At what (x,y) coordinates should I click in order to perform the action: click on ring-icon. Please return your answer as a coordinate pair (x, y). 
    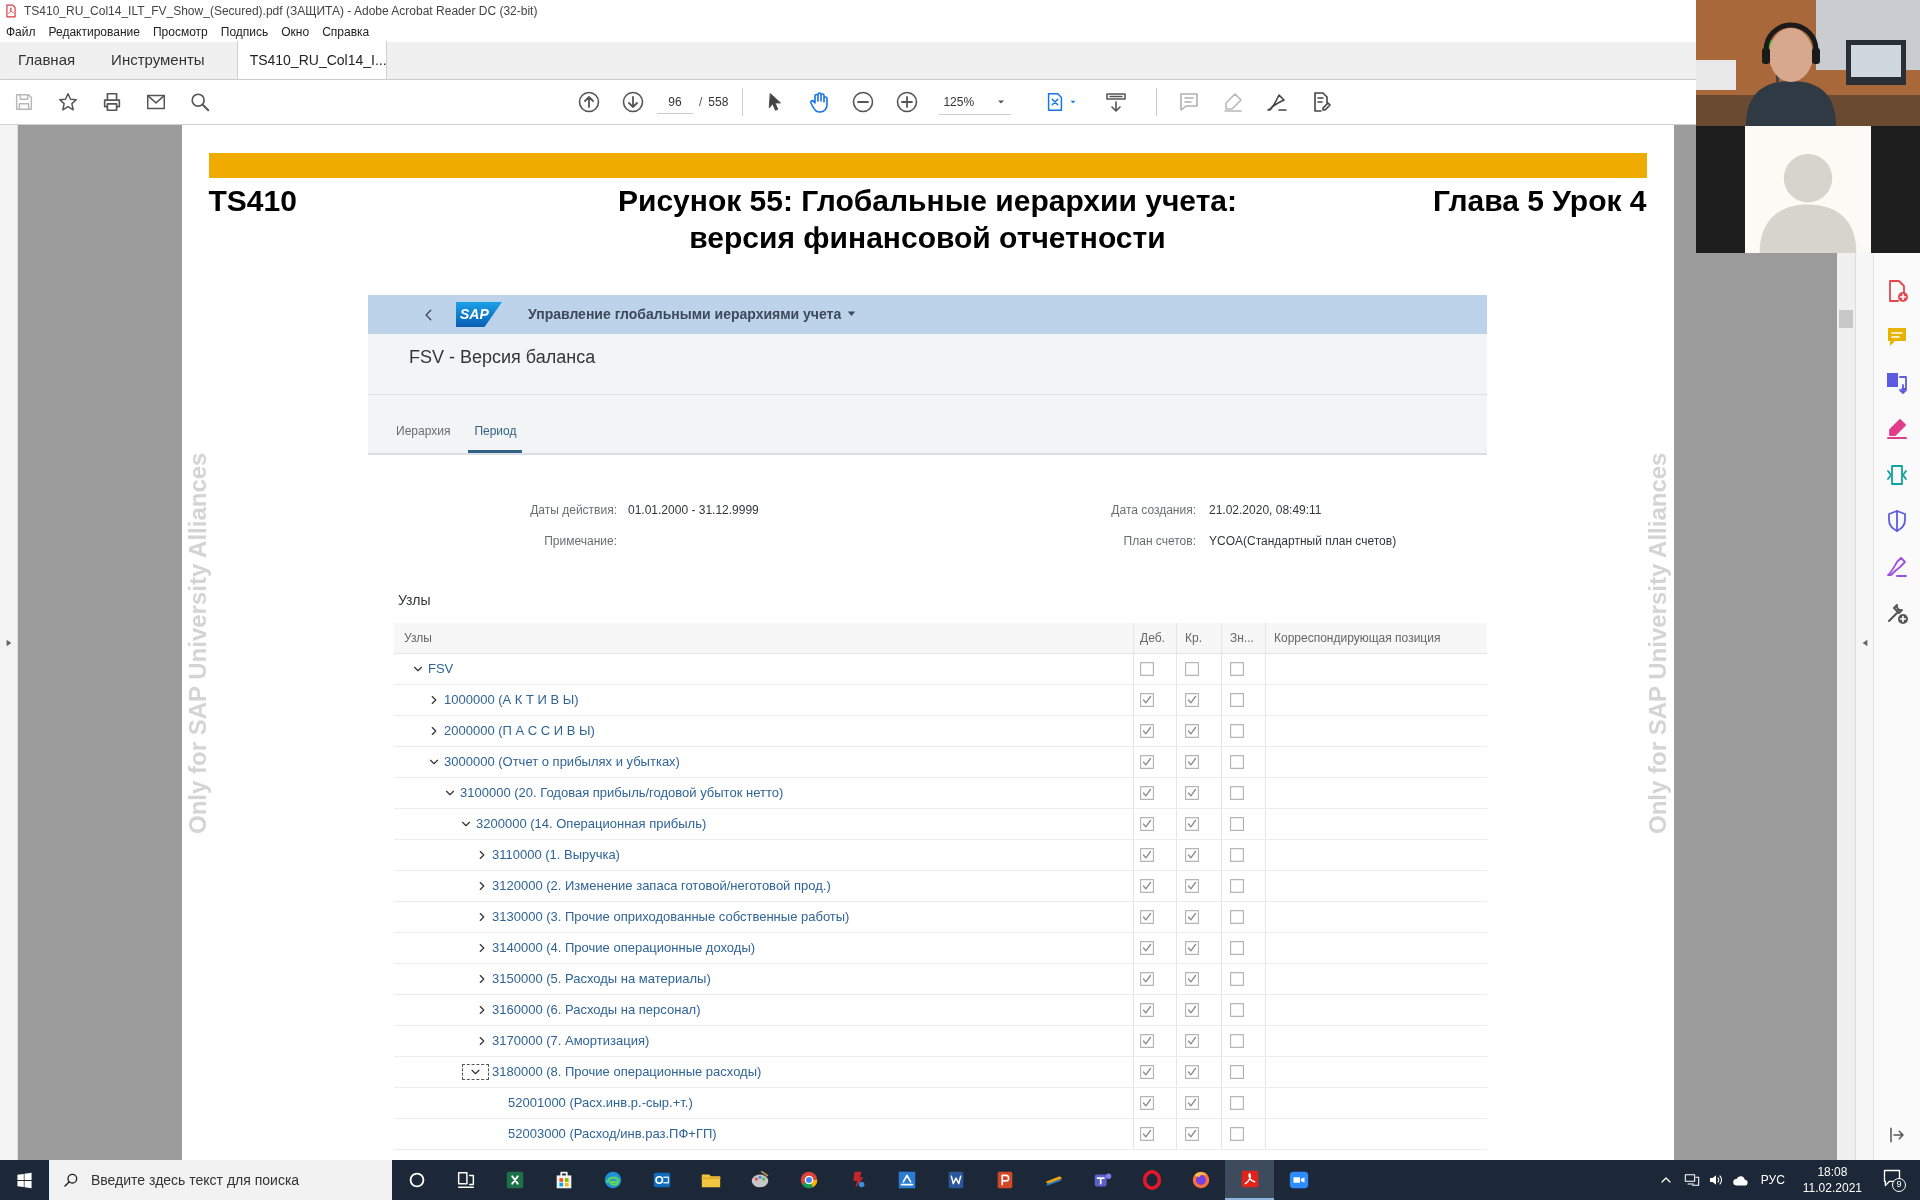
    Looking at the image, I should click on (1151, 1180).